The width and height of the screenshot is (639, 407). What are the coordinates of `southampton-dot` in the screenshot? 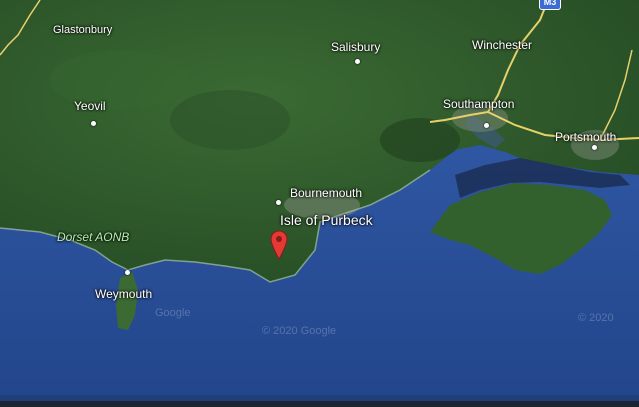 It's located at (486, 125).